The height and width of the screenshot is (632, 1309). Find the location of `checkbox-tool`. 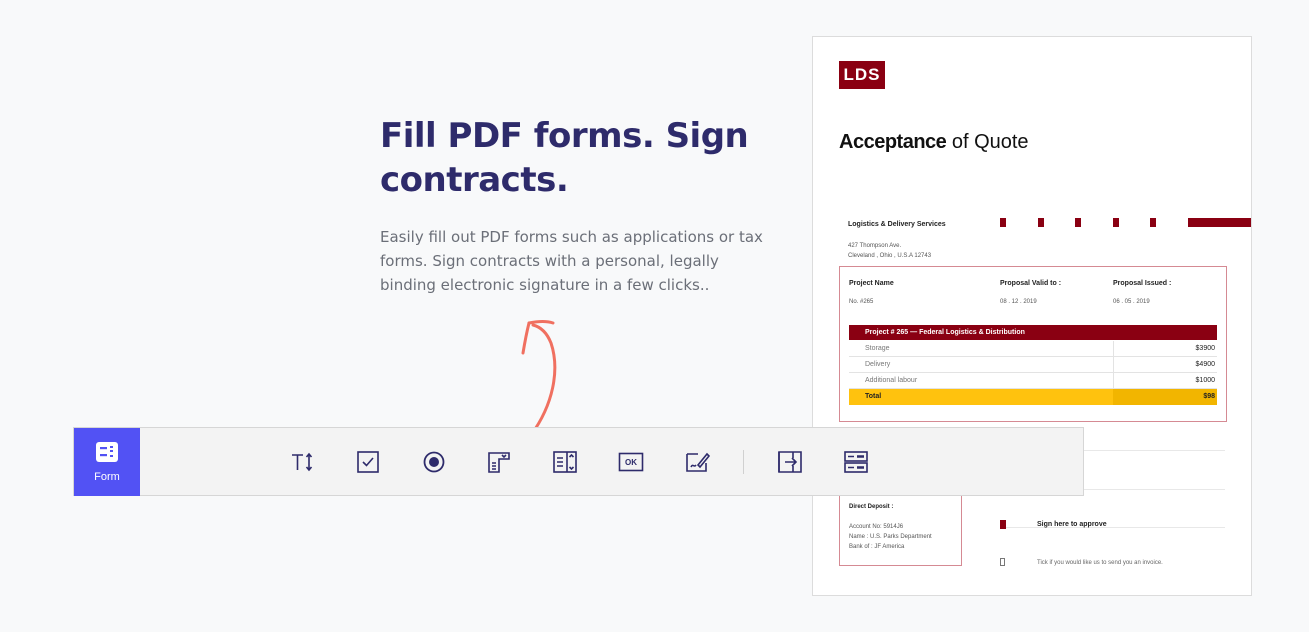

checkbox-tool is located at coordinates (368, 462).